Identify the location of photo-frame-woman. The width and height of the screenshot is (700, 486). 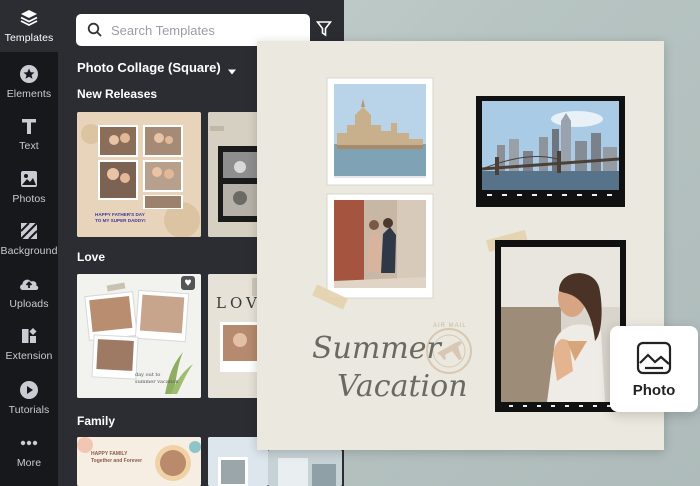
(560, 326).